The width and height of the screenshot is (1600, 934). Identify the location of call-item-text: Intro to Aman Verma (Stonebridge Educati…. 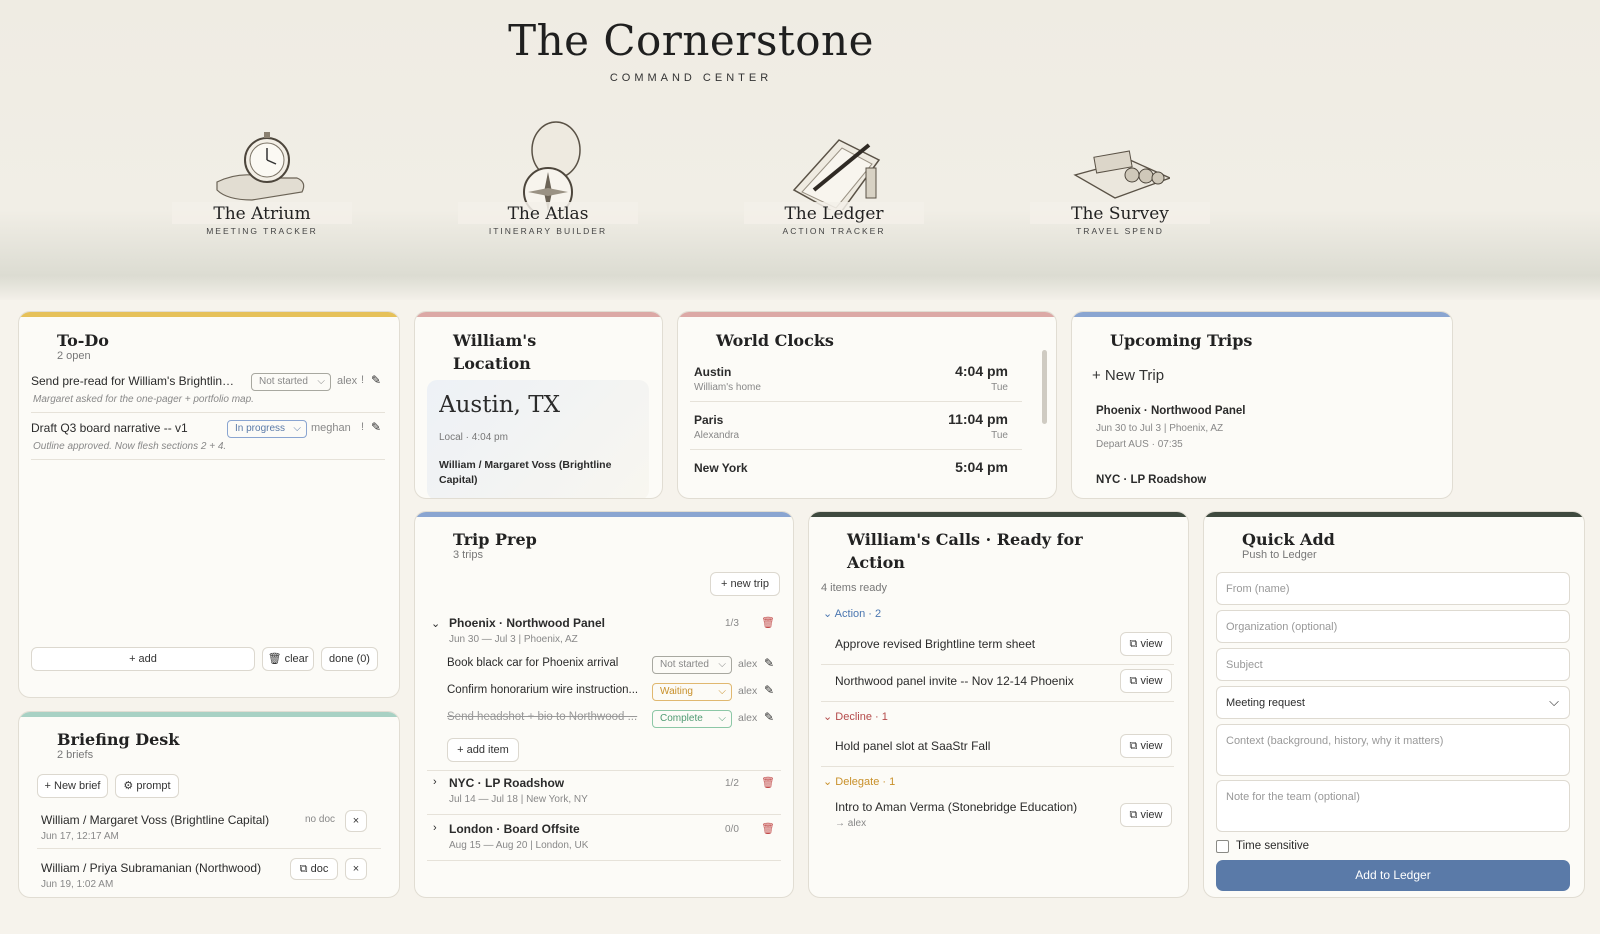
(970, 807).